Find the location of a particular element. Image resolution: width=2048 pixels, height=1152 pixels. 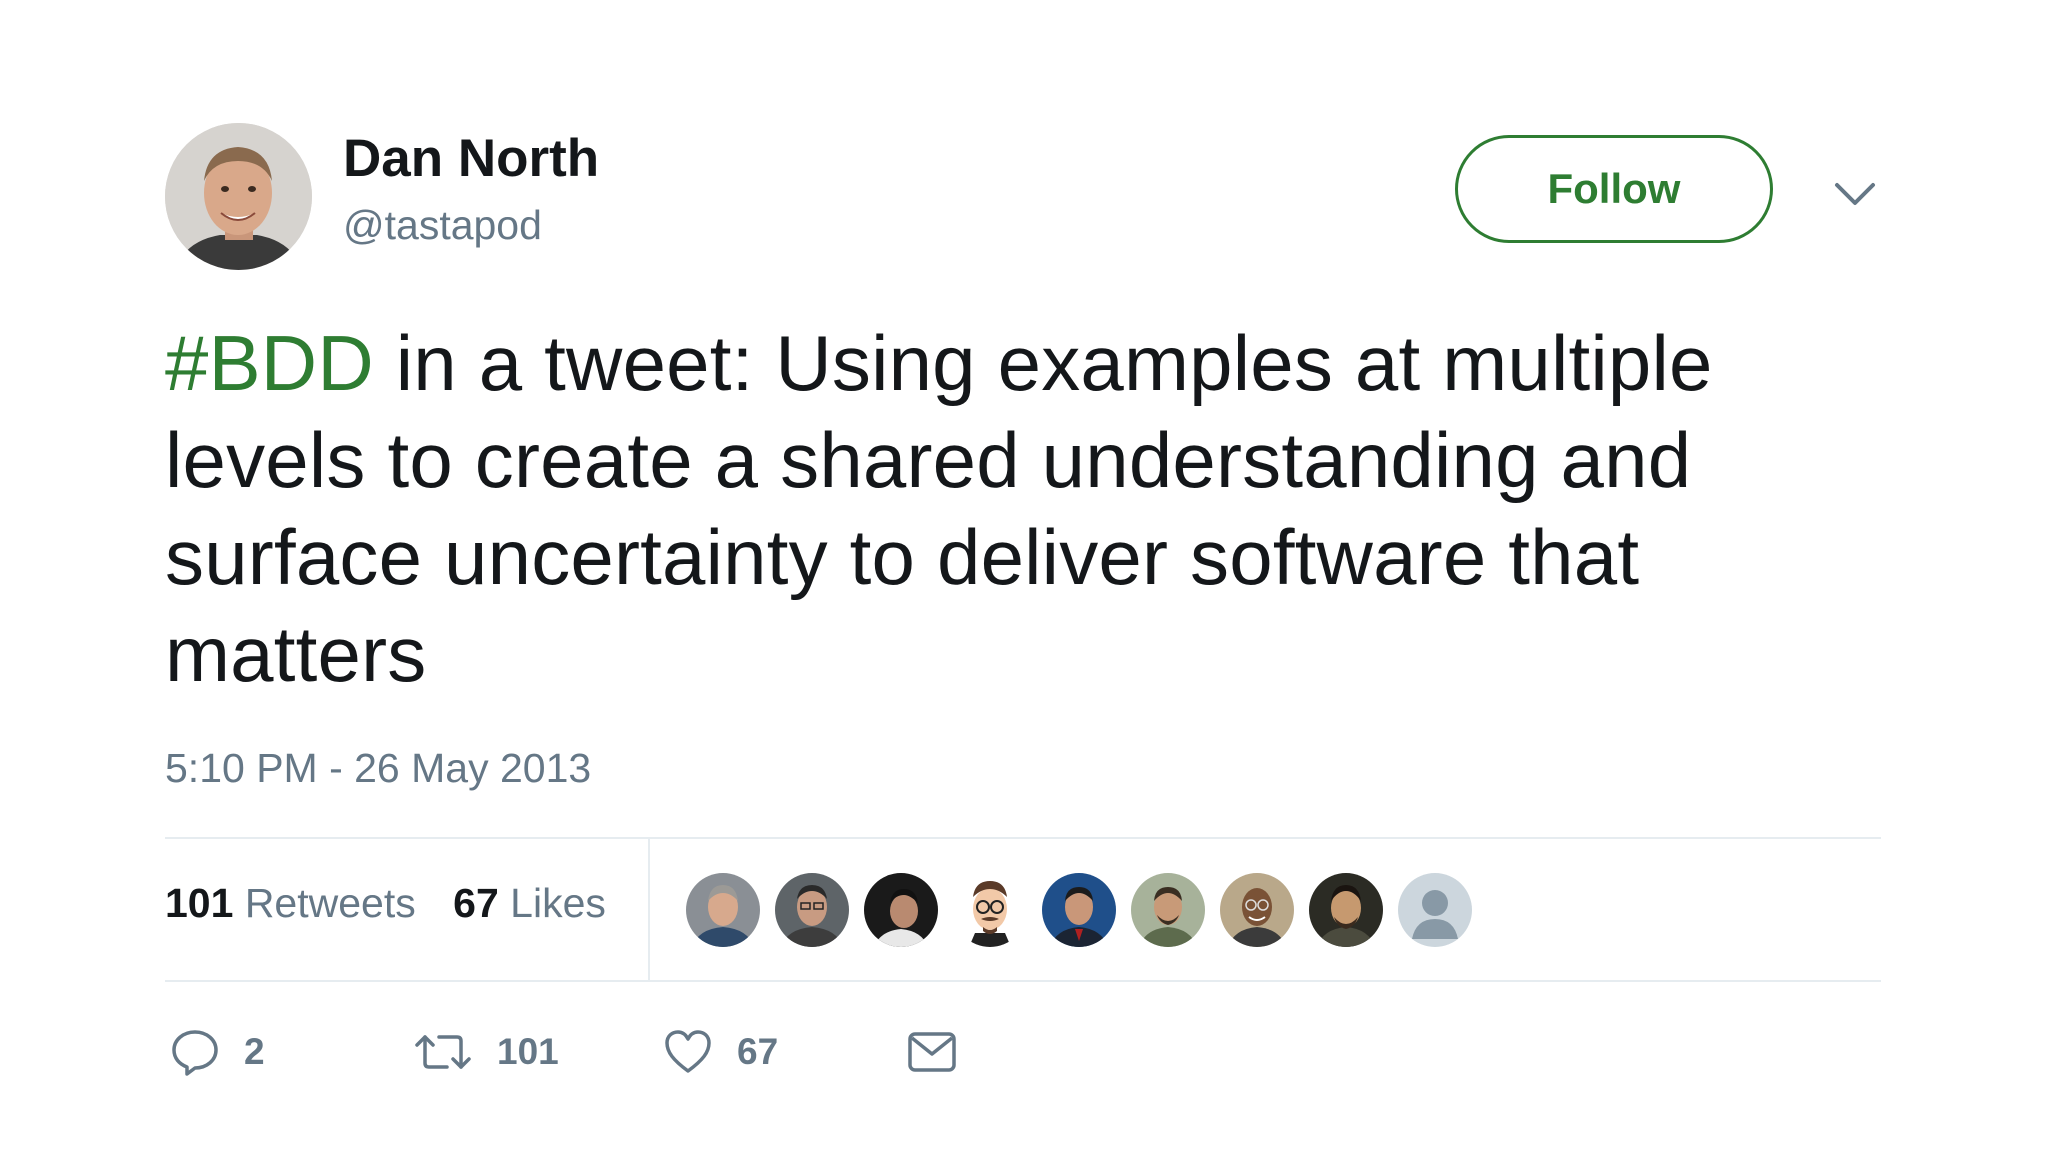

cartoon-avatar-icon is located at coordinates (990, 910).